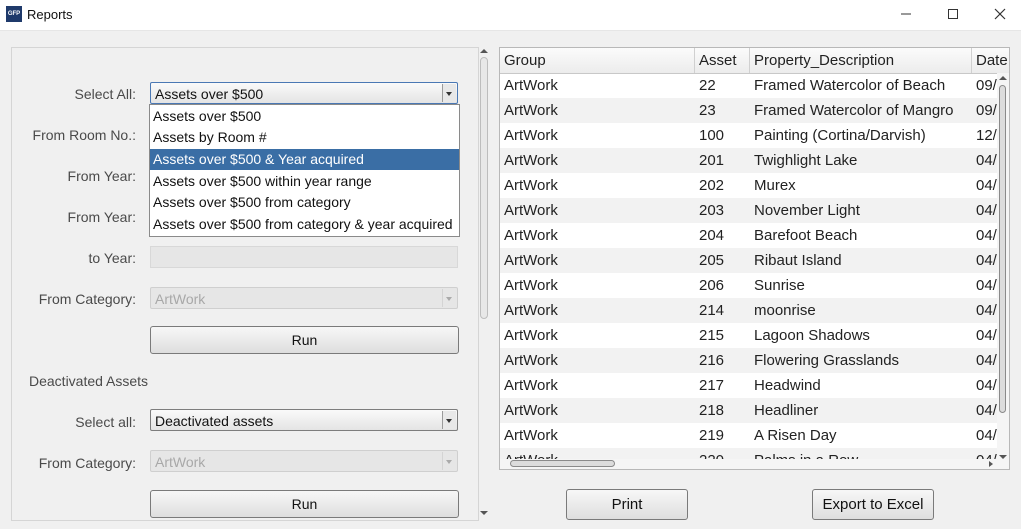 This screenshot has width=1021, height=529. I want to click on table-header: Group Asset Property_Description Date, so click(754, 61).